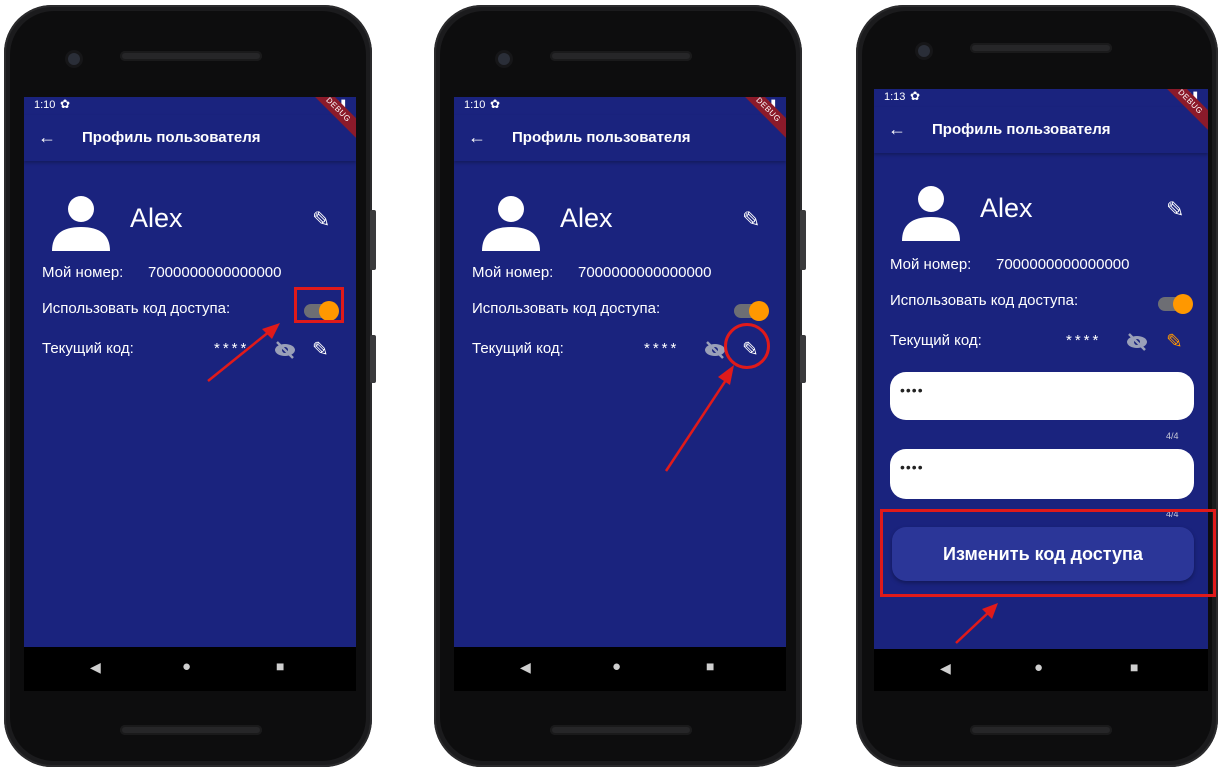  I want to click on new-code-counter: 4/4, so click(1172, 436).